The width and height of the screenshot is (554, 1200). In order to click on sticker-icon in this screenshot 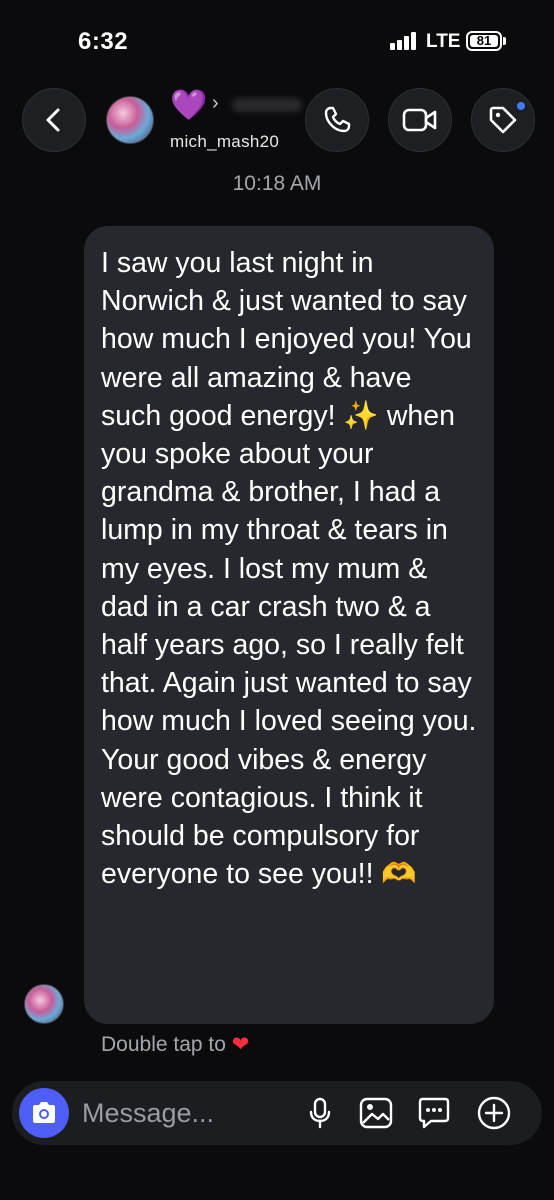, I will do `click(434, 1113)`.